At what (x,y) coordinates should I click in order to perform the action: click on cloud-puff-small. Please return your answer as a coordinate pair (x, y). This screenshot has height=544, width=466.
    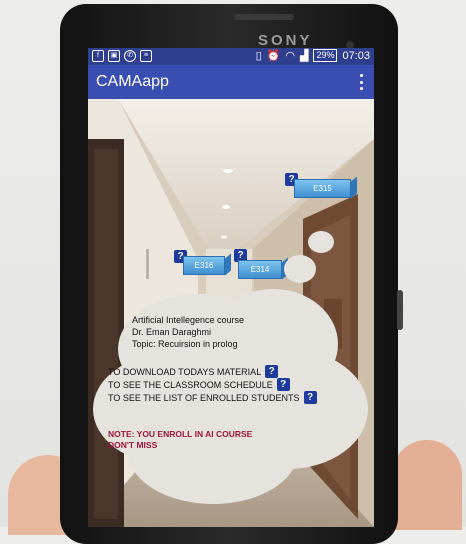
    Looking at the image, I should click on (321, 242).